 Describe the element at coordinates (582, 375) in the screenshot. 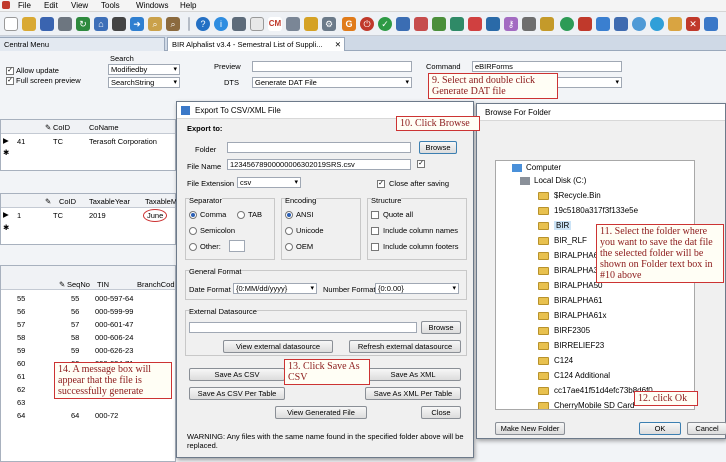

I see `folder-item: C124 Additional` at that location.